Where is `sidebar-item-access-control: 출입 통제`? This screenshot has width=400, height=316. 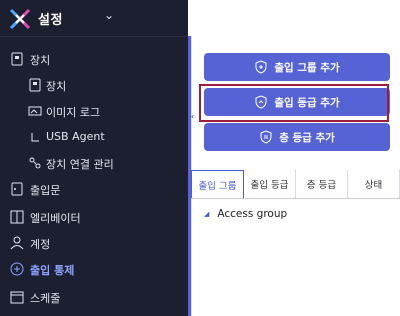
sidebar-item-access-control: 출입 통제 is located at coordinates (94, 269).